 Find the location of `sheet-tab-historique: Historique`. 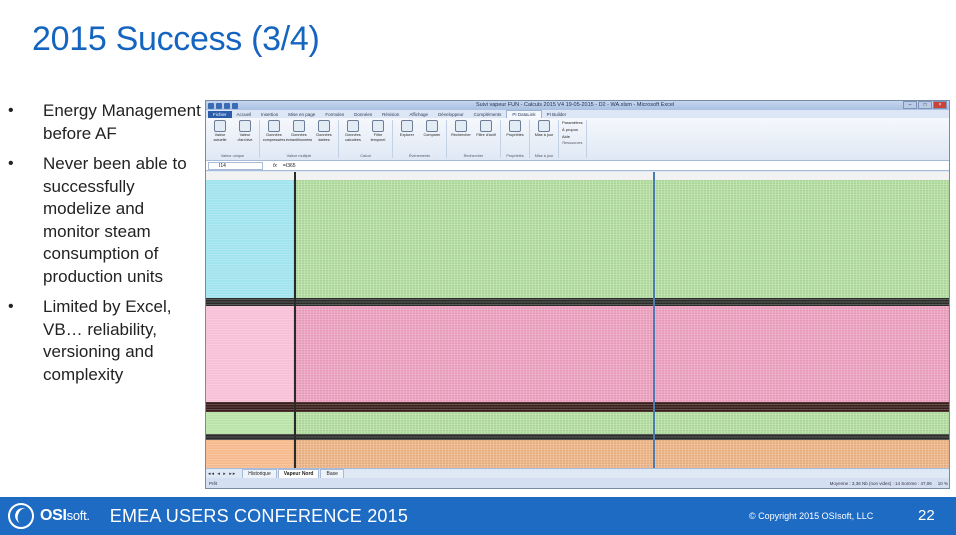

sheet-tab-historique: Historique is located at coordinates (259, 473).